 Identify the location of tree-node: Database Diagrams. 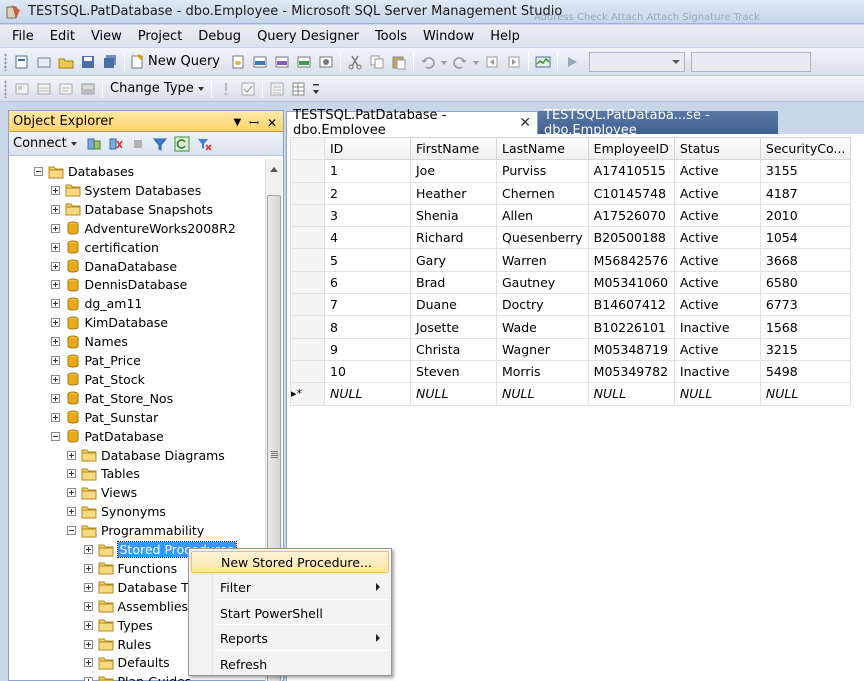
(146, 455).